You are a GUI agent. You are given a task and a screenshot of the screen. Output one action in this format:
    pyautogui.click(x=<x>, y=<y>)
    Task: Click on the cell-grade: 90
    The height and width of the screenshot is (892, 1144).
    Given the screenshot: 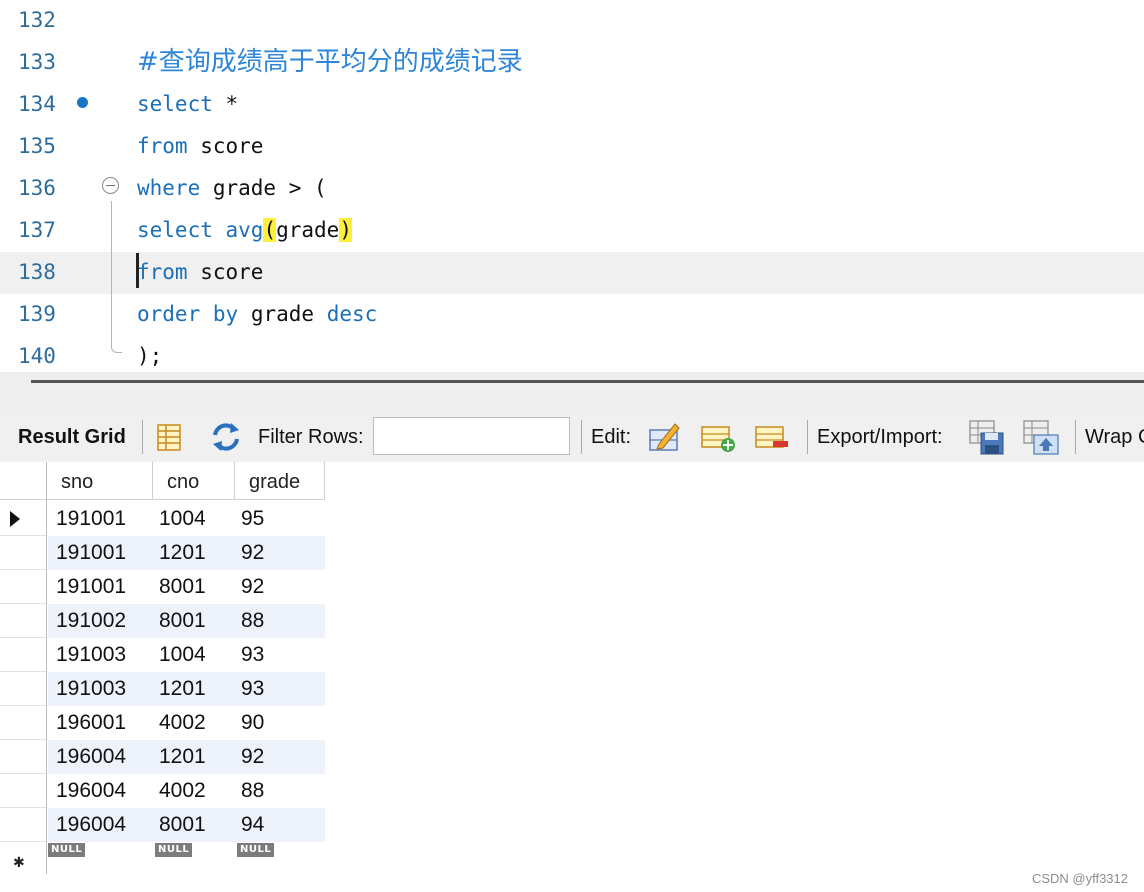 What is the action you would take?
    pyautogui.click(x=280, y=723)
    